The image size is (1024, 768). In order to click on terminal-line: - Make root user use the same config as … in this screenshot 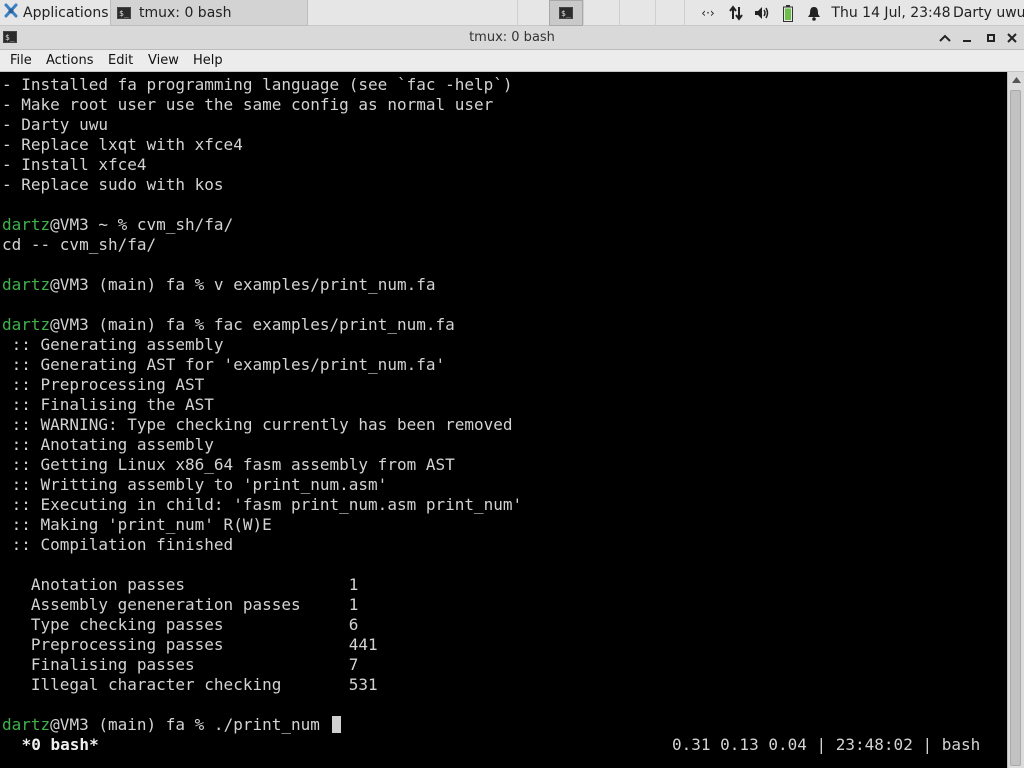, I will do `click(248, 104)`.